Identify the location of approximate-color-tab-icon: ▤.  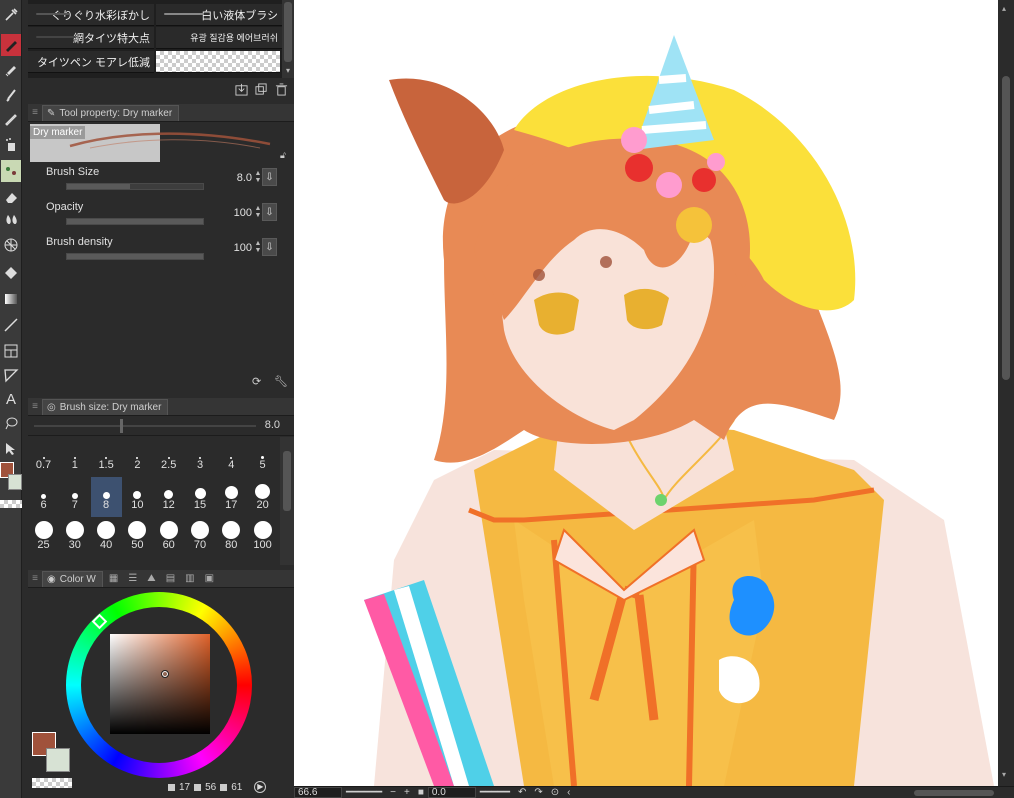
(170, 578).